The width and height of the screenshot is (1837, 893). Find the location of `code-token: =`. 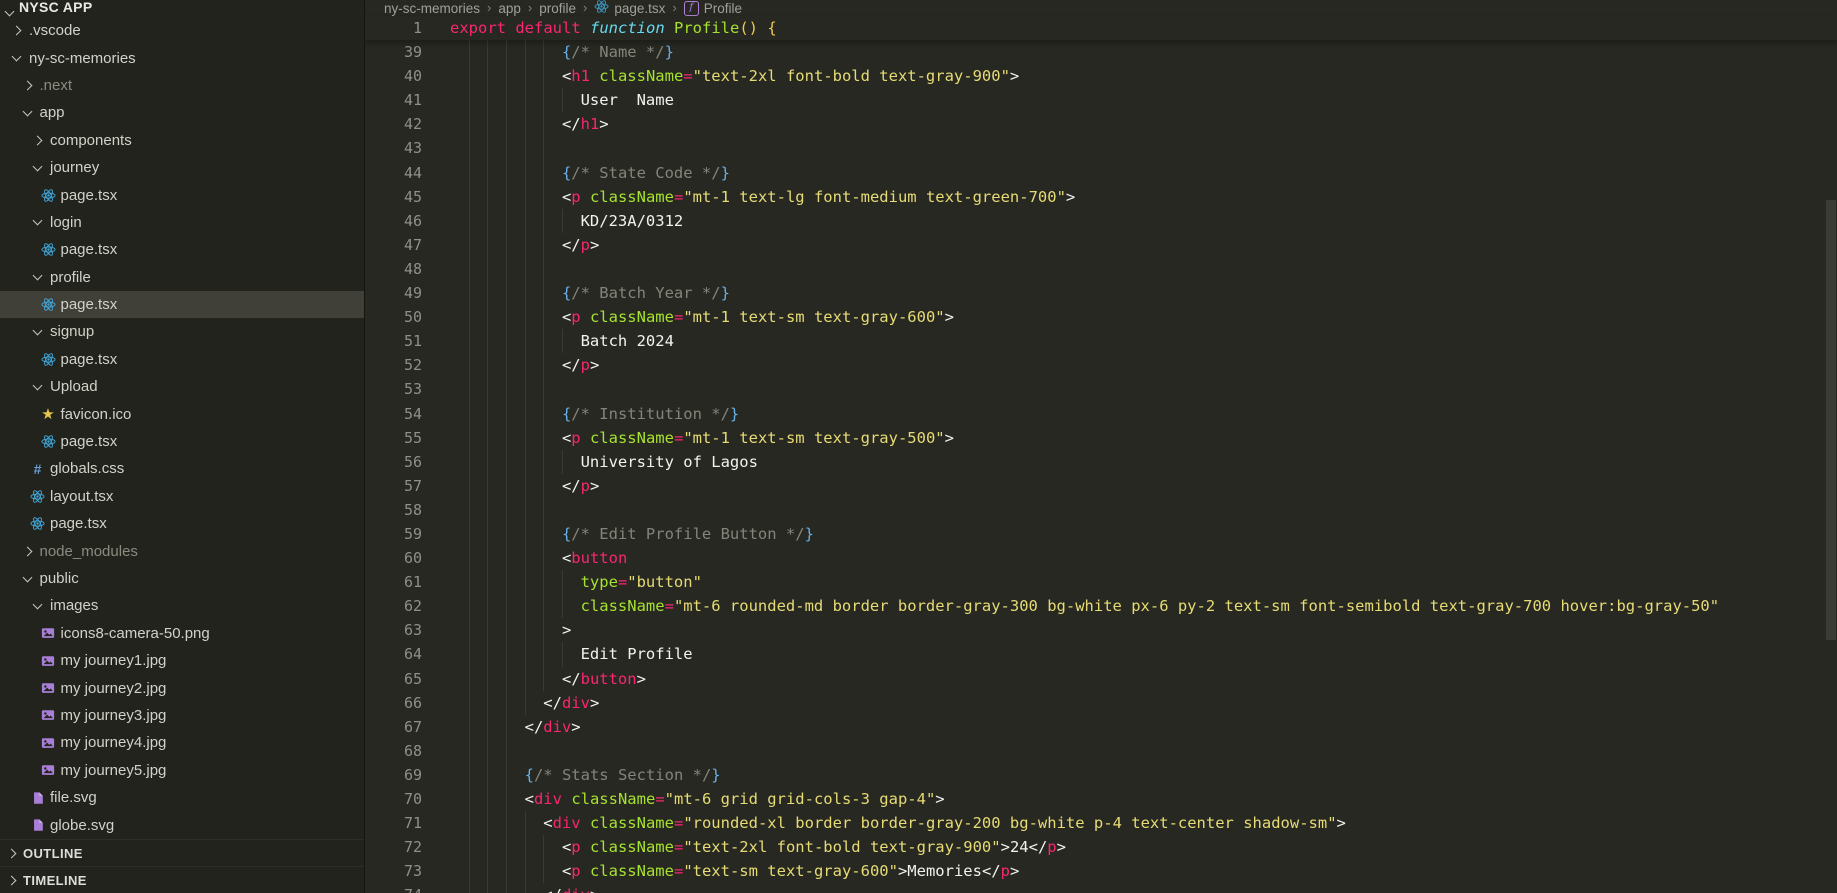

code-token: = is located at coordinates (678, 196).